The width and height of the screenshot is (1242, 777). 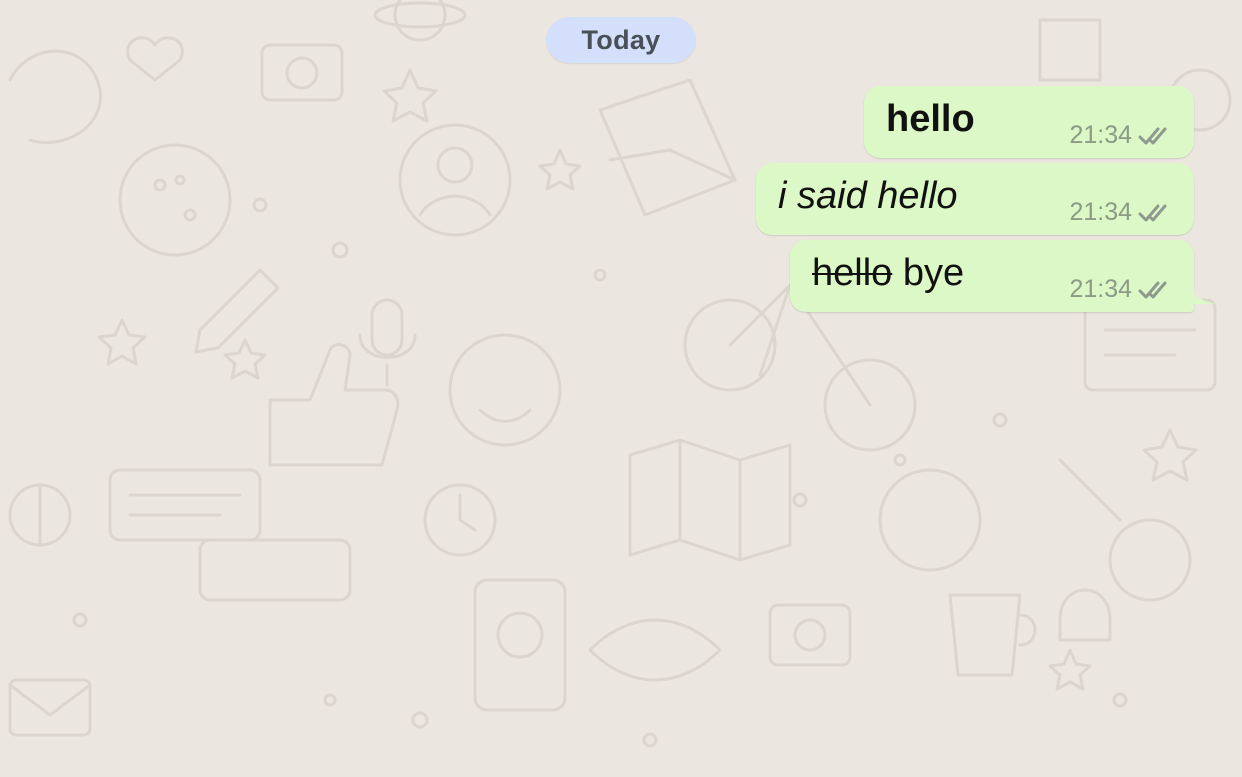 What do you see at coordinates (1201, 289) in the screenshot?
I see `bubble-tail` at bounding box center [1201, 289].